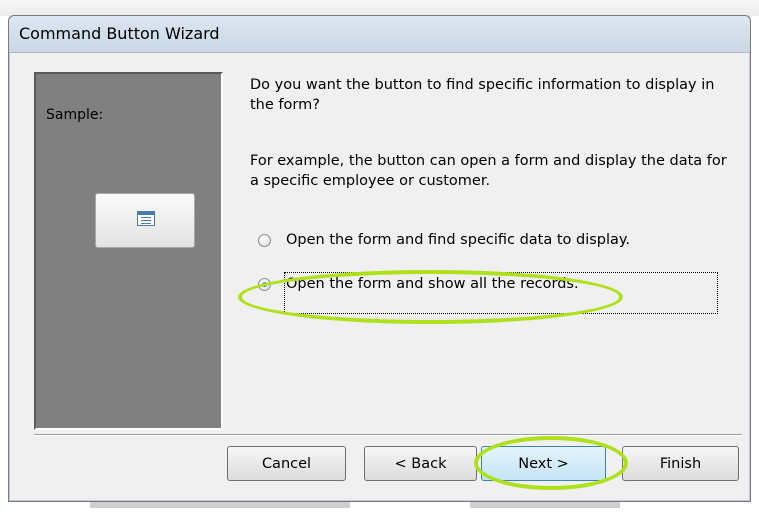 Image resolution: width=759 pixels, height=516 pixels. Describe the element at coordinates (75, 115) in the screenshot. I see `sample-label: Sample:` at that location.